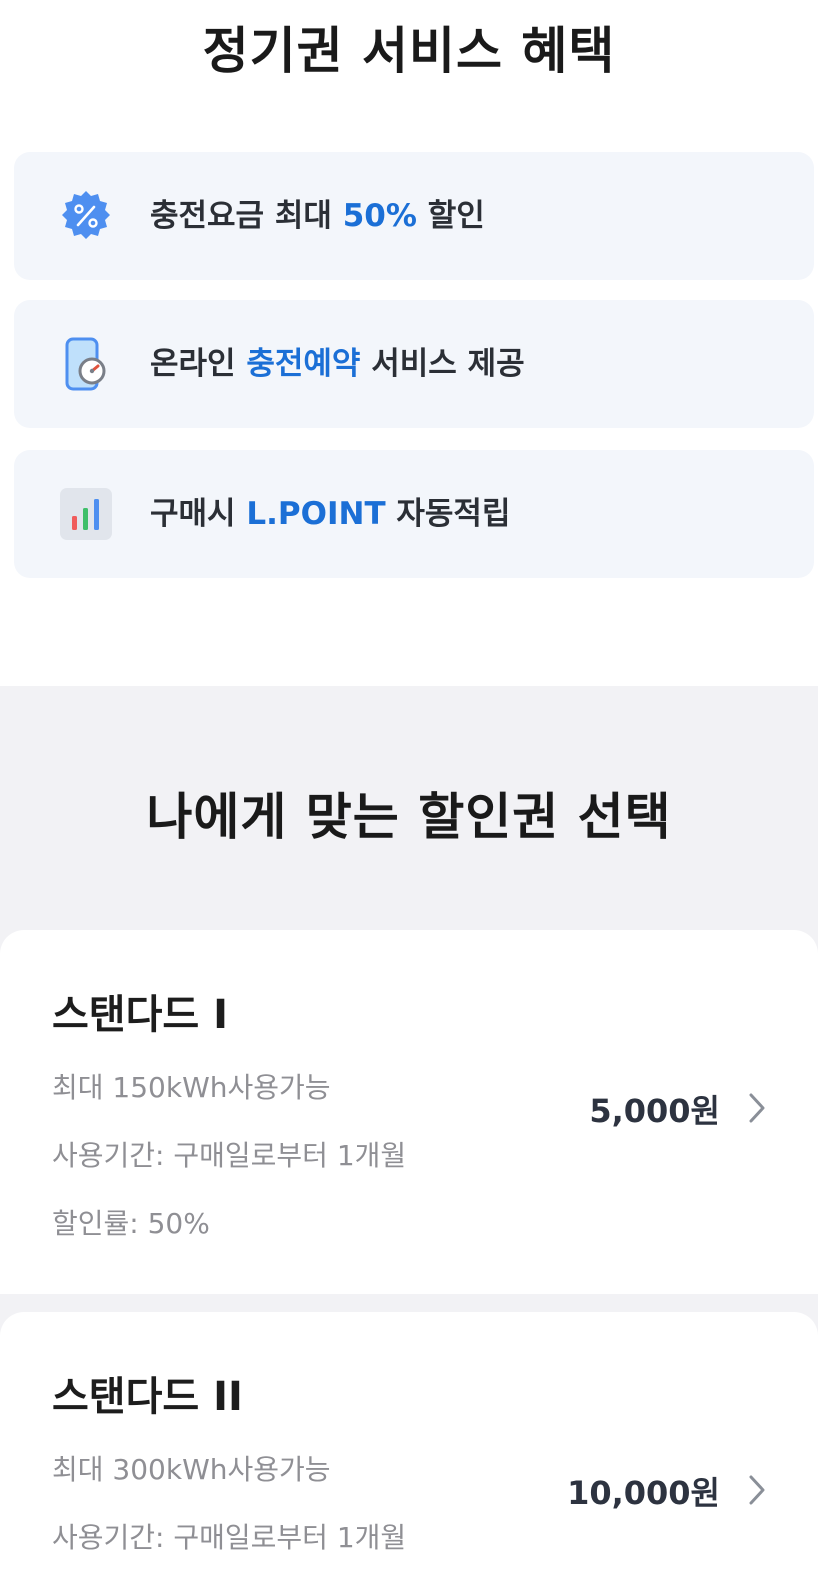 This screenshot has width=818, height=1570. Describe the element at coordinates (409, 51) in the screenshot. I see `benefits-title: 정기권 서비스 혜택` at that location.